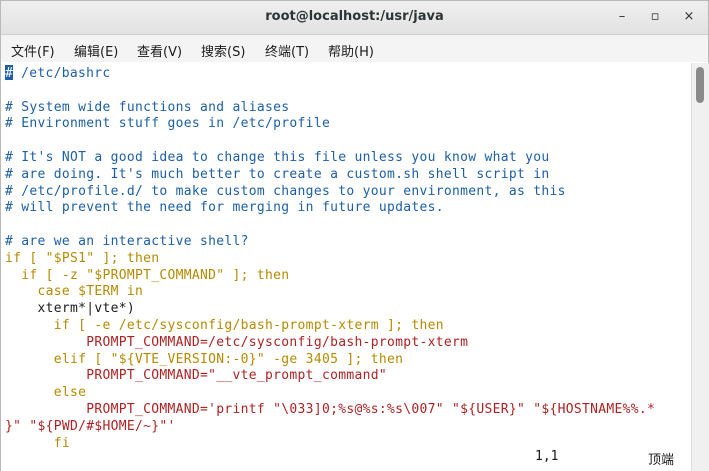 Image resolution: width=709 pixels, height=471 pixels. Describe the element at coordinates (70, 309) in the screenshot. I see `terminal-line: xterm*|vte*)` at that location.